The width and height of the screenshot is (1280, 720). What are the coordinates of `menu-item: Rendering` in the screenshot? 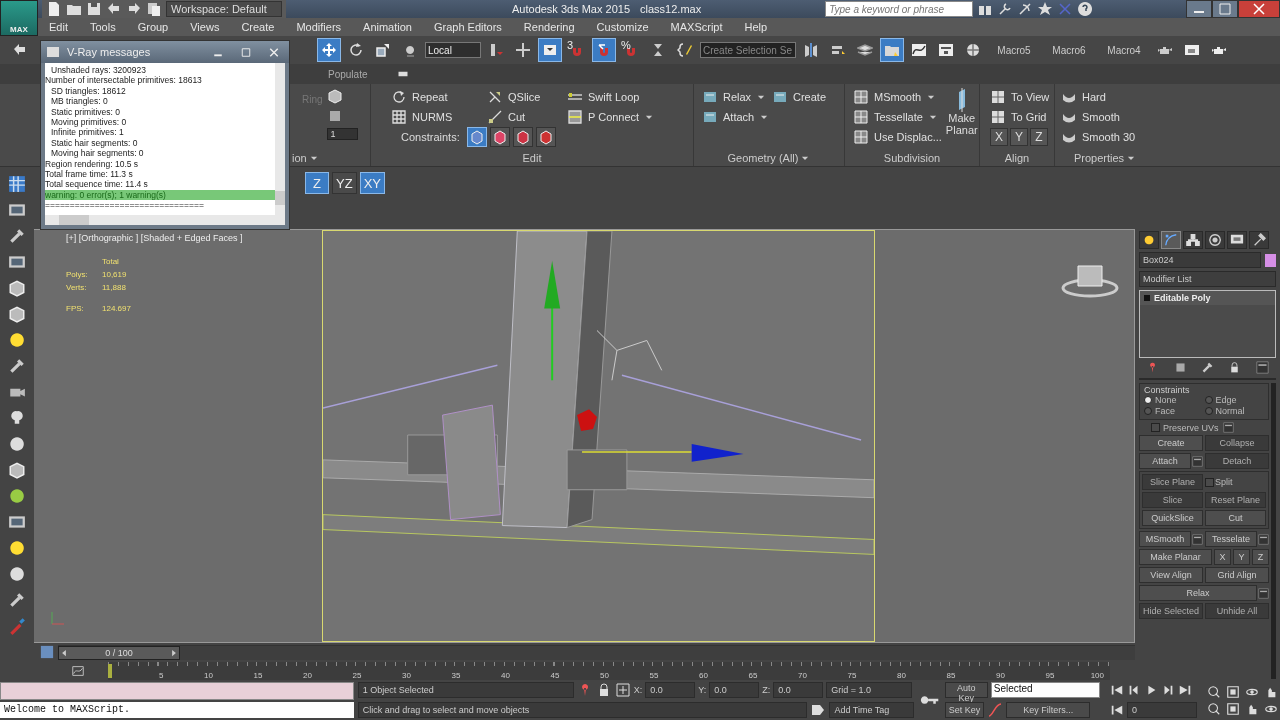 It's located at (549, 27).